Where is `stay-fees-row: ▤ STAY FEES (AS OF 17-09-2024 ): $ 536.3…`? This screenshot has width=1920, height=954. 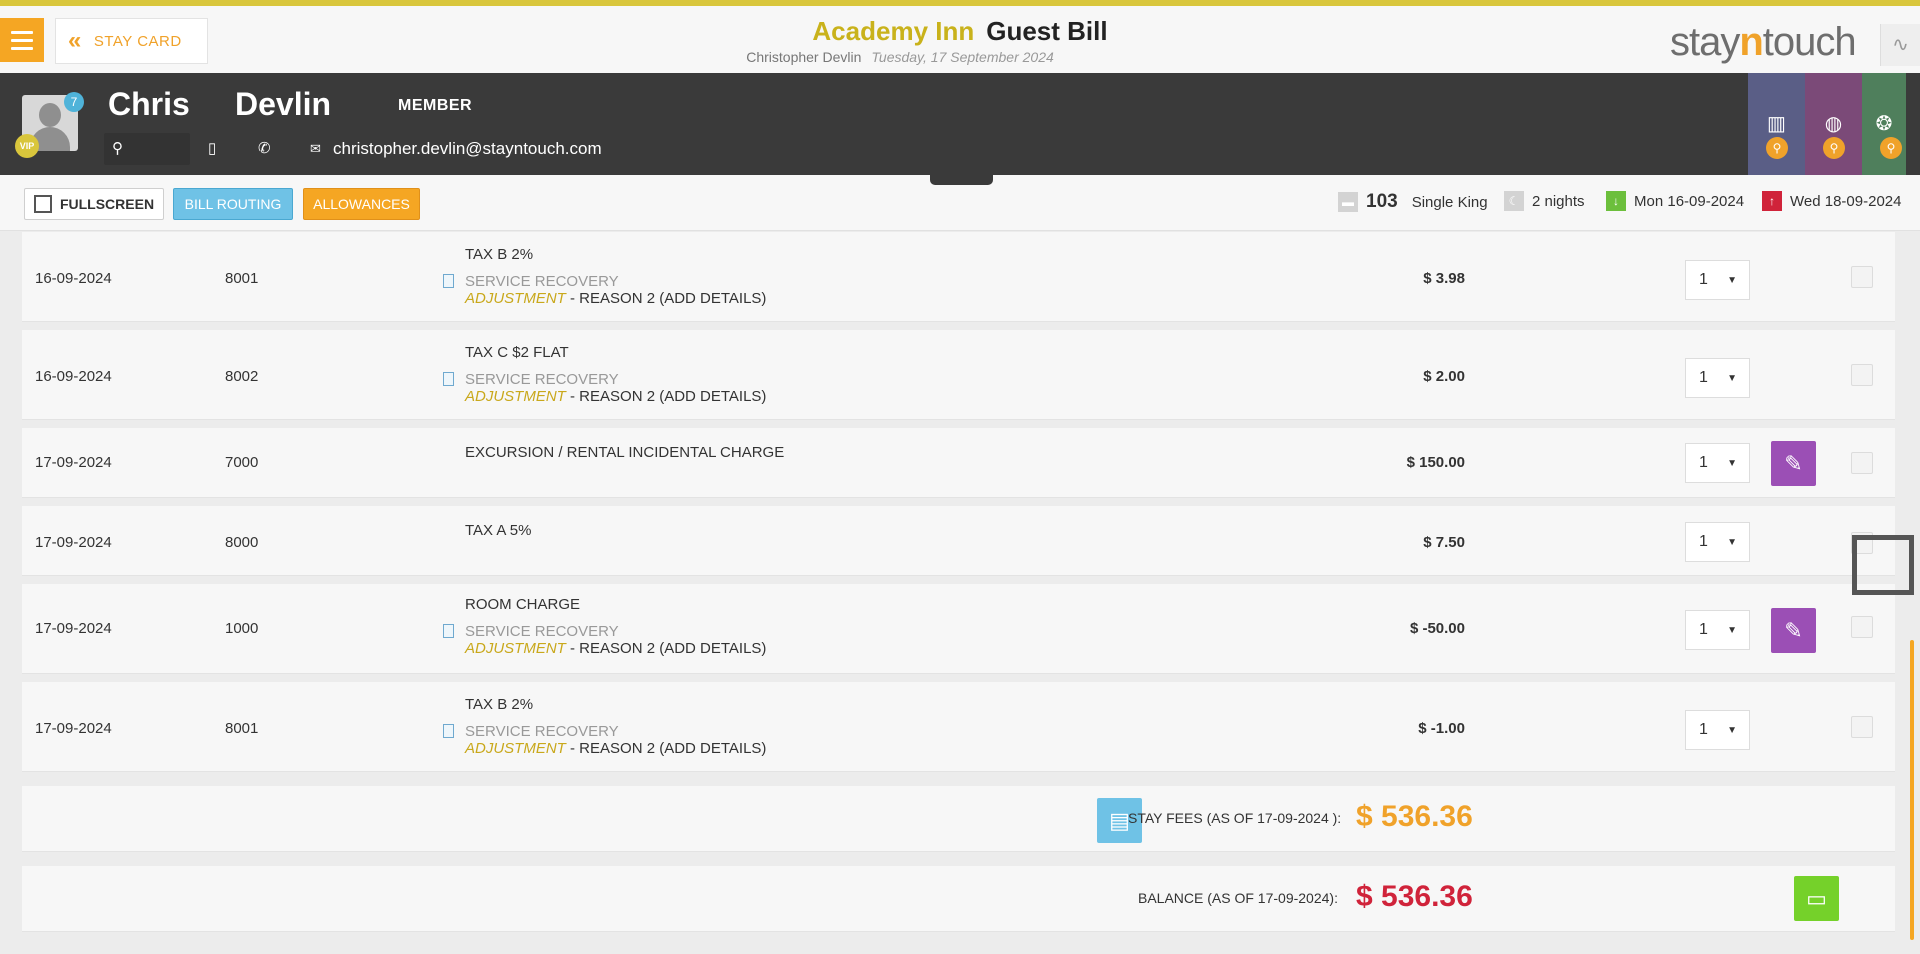
stay-fees-row: ▤ STAY FEES (AS OF 17-09-2024 ): $ 536.3… is located at coordinates (958, 819).